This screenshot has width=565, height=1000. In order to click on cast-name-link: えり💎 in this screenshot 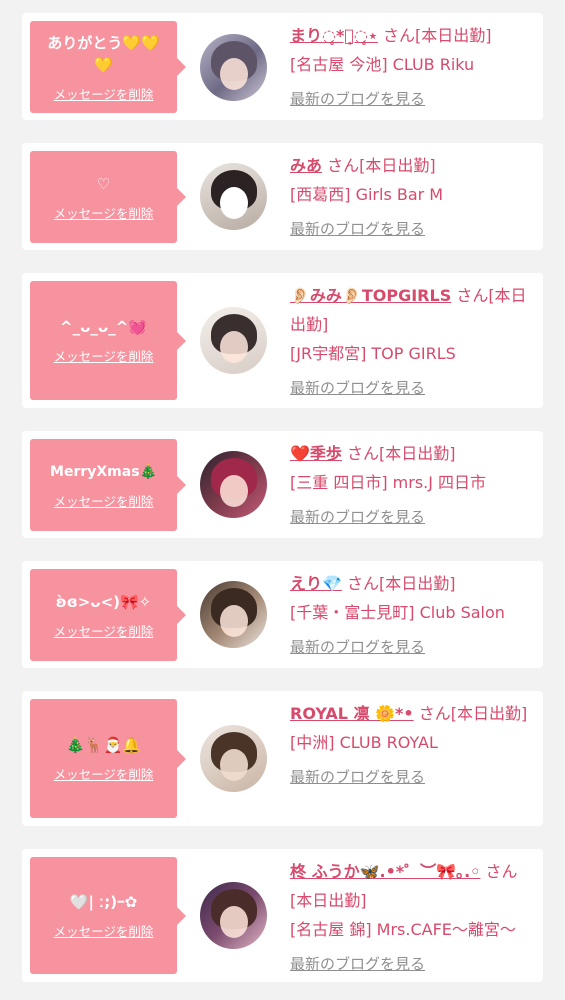, I will do `click(316, 583)`.